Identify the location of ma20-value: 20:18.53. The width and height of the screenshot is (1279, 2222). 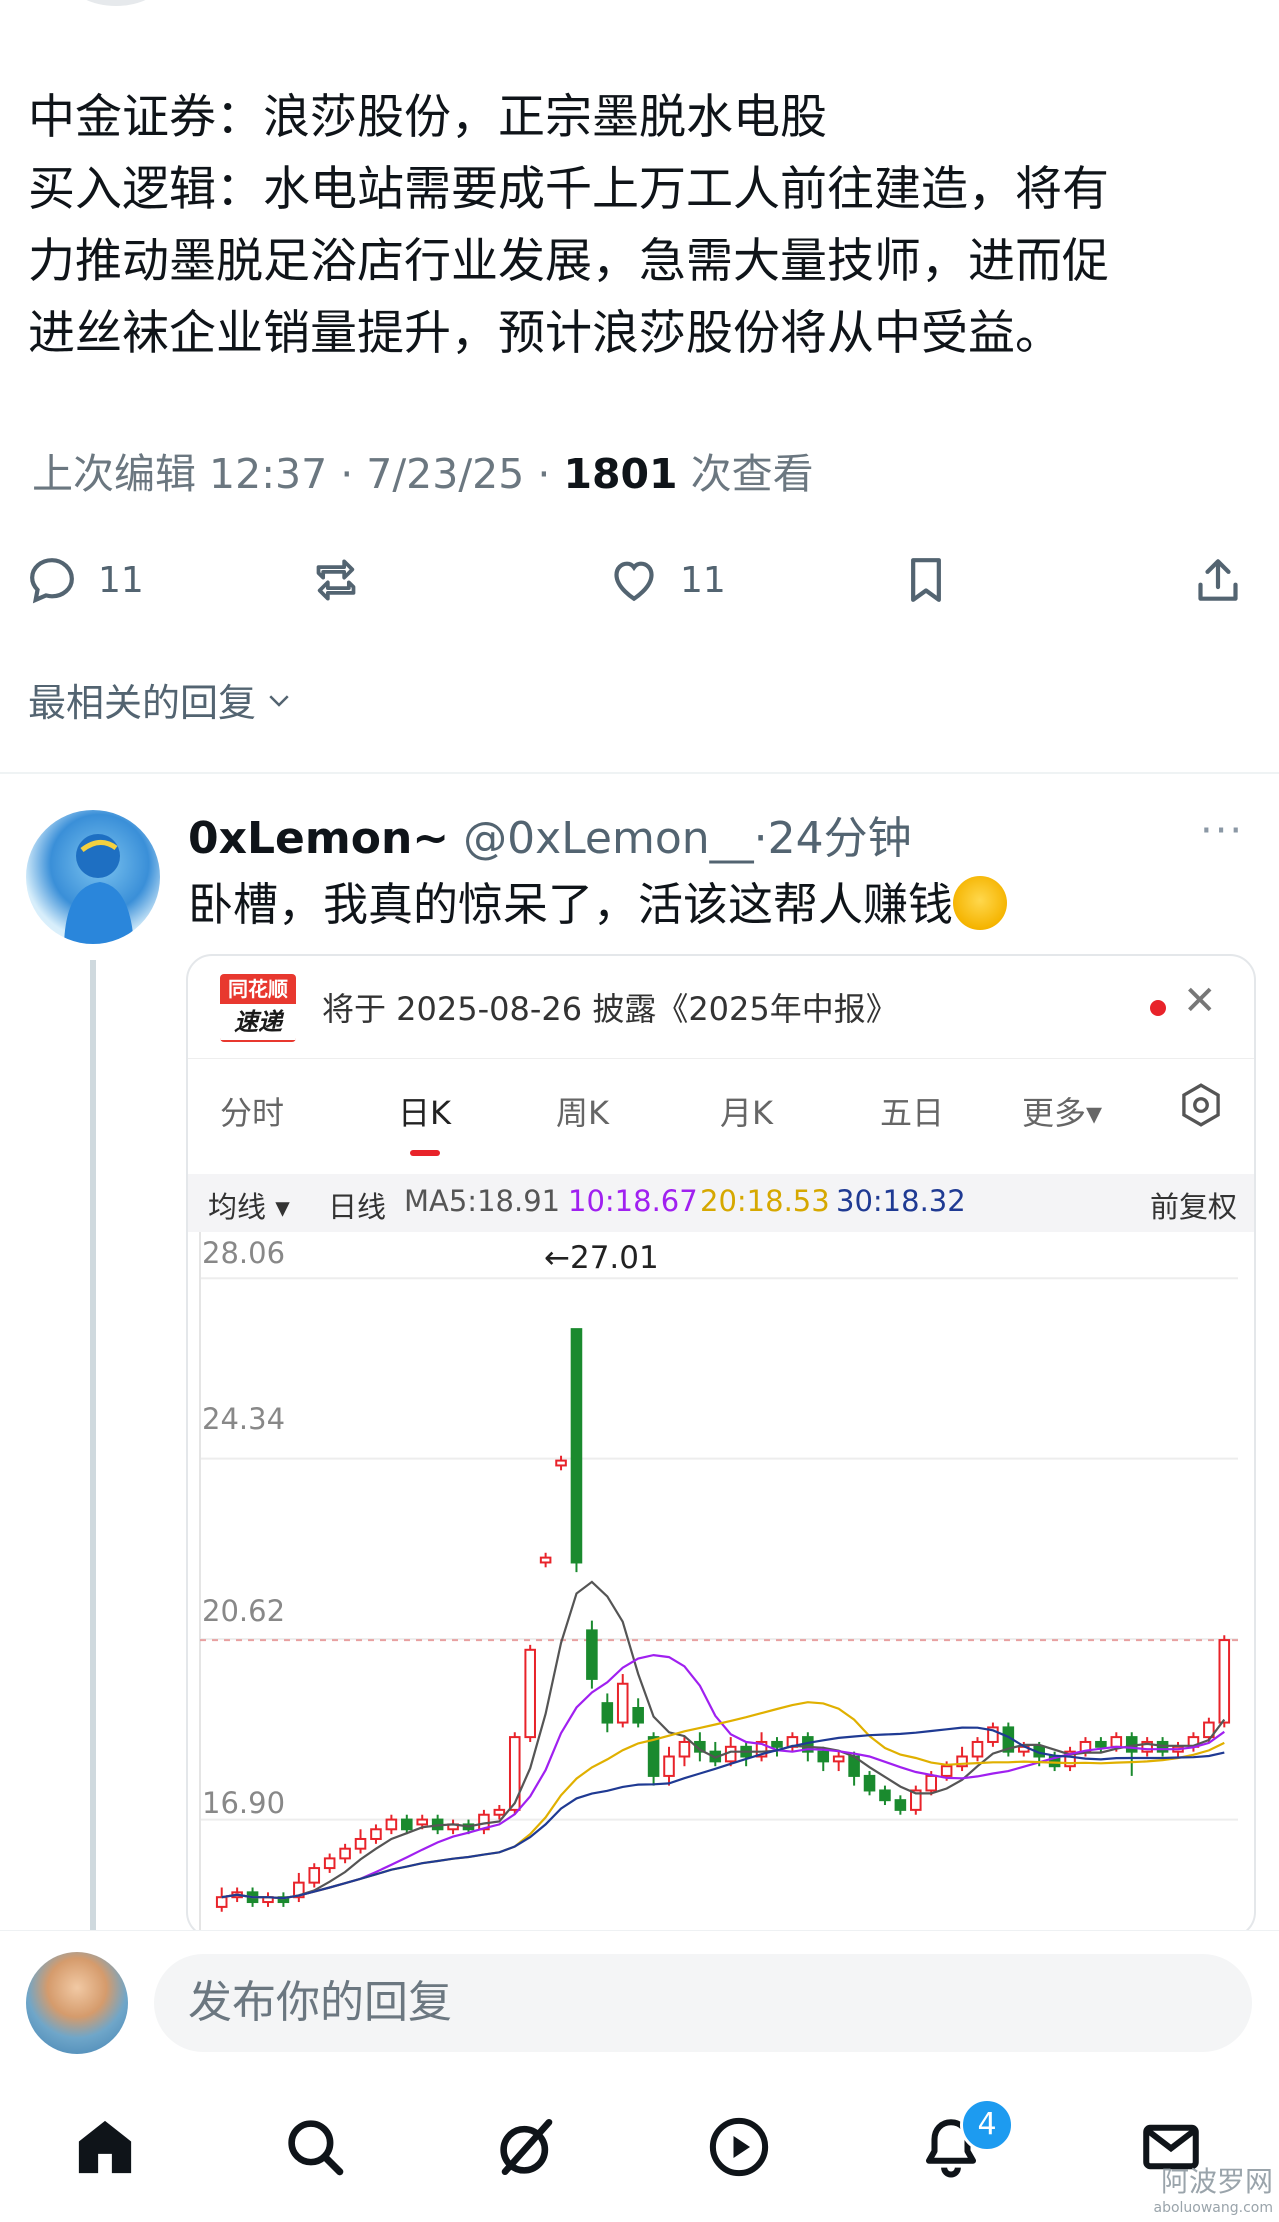
(765, 1201).